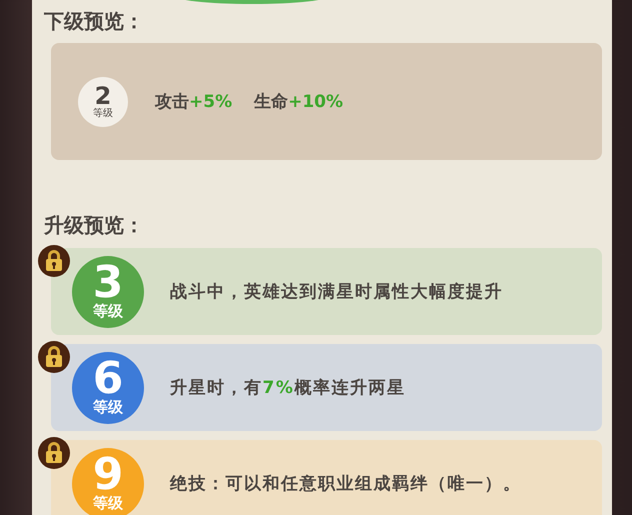 The width and height of the screenshot is (632, 515). Describe the element at coordinates (108, 379) in the screenshot. I see `level-number: 6` at that location.